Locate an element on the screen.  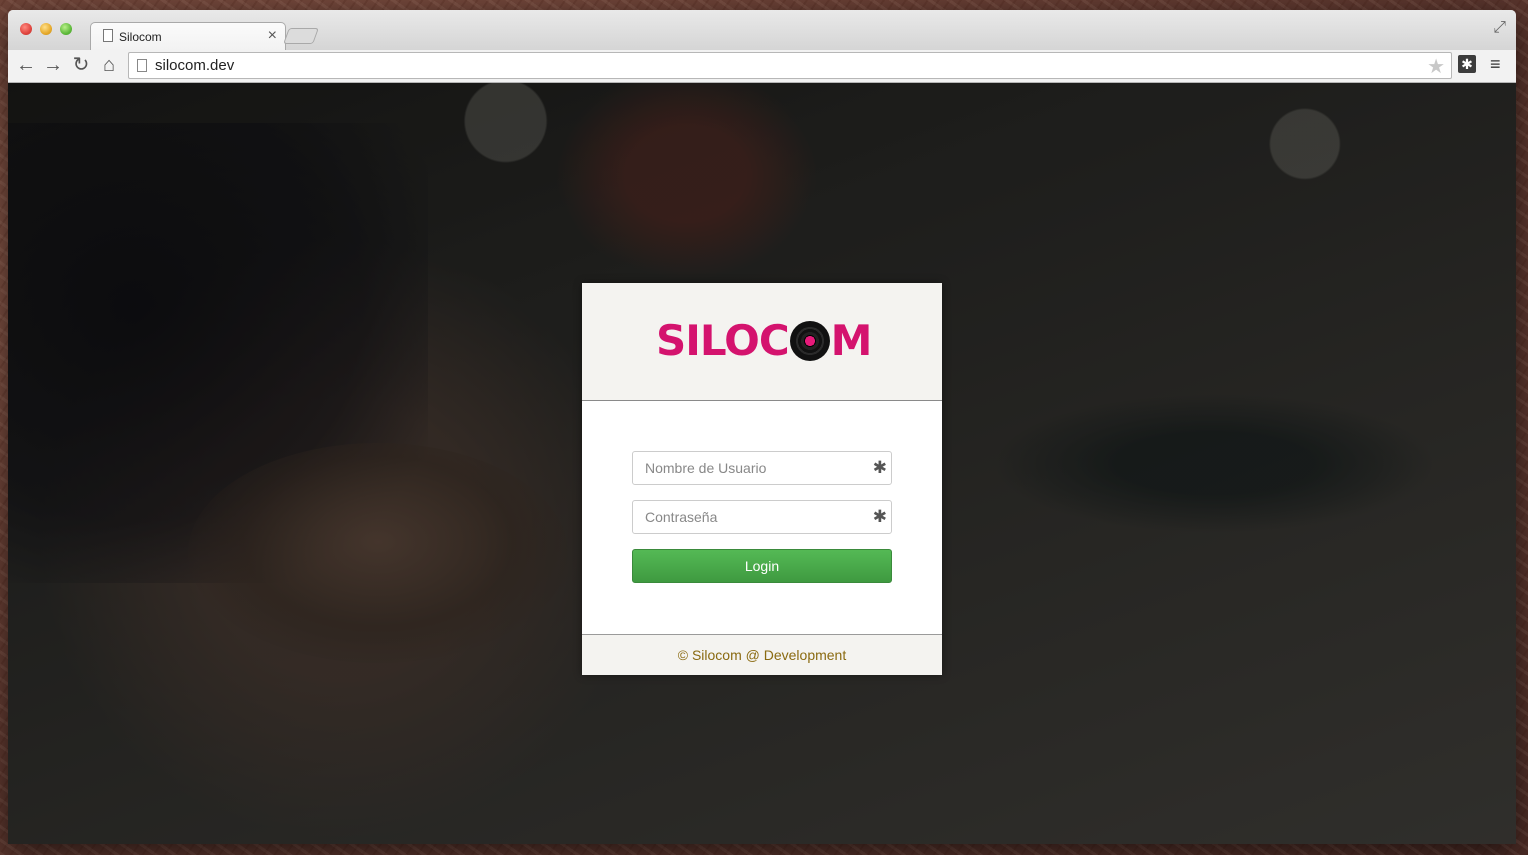
username-field: ✱ is located at coordinates (762, 468).